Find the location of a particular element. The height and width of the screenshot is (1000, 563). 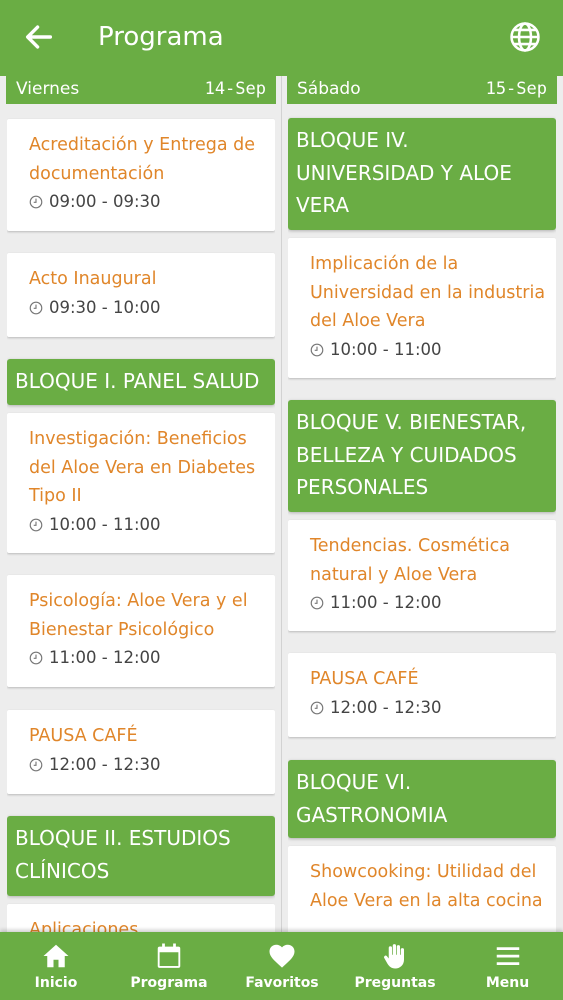

nav-item-favoritos: Favoritos is located at coordinates (282, 966).